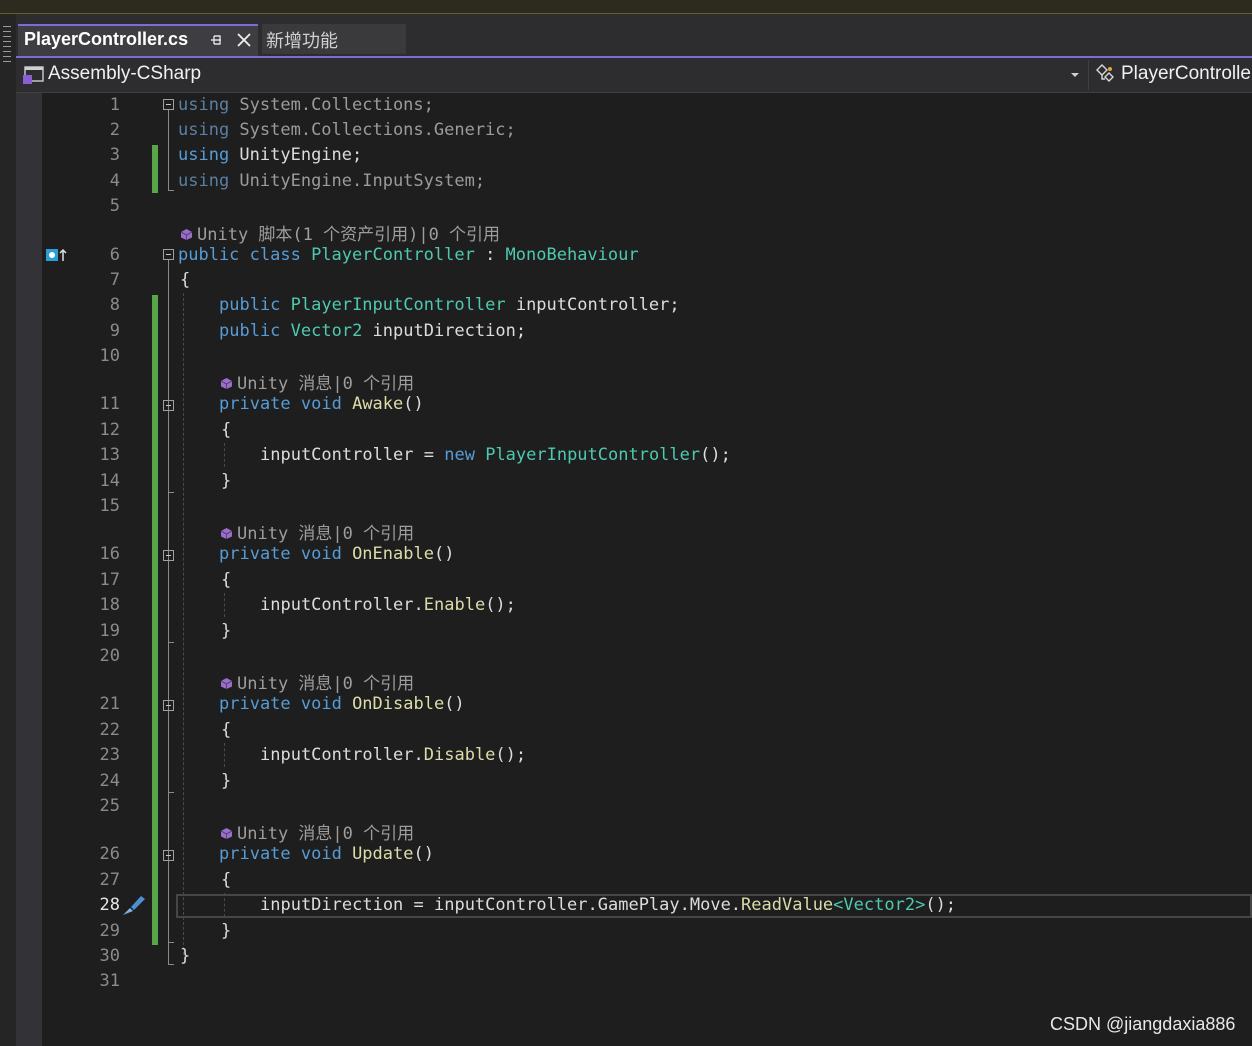 The width and height of the screenshot is (1252, 1046). Describe the element at coordinates (114, 206) in the screenshot. I see `line-number: 5` at that location.